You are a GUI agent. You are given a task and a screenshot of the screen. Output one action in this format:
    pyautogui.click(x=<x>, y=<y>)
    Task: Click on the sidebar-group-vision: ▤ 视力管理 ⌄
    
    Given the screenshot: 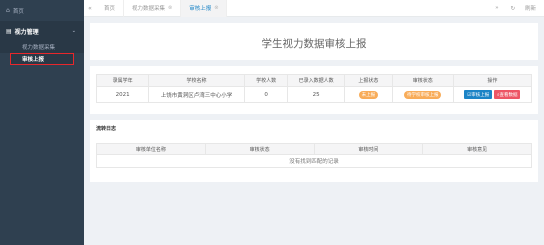 What is the action you would take?
    pyautogui.click(x=42, y=31)
    